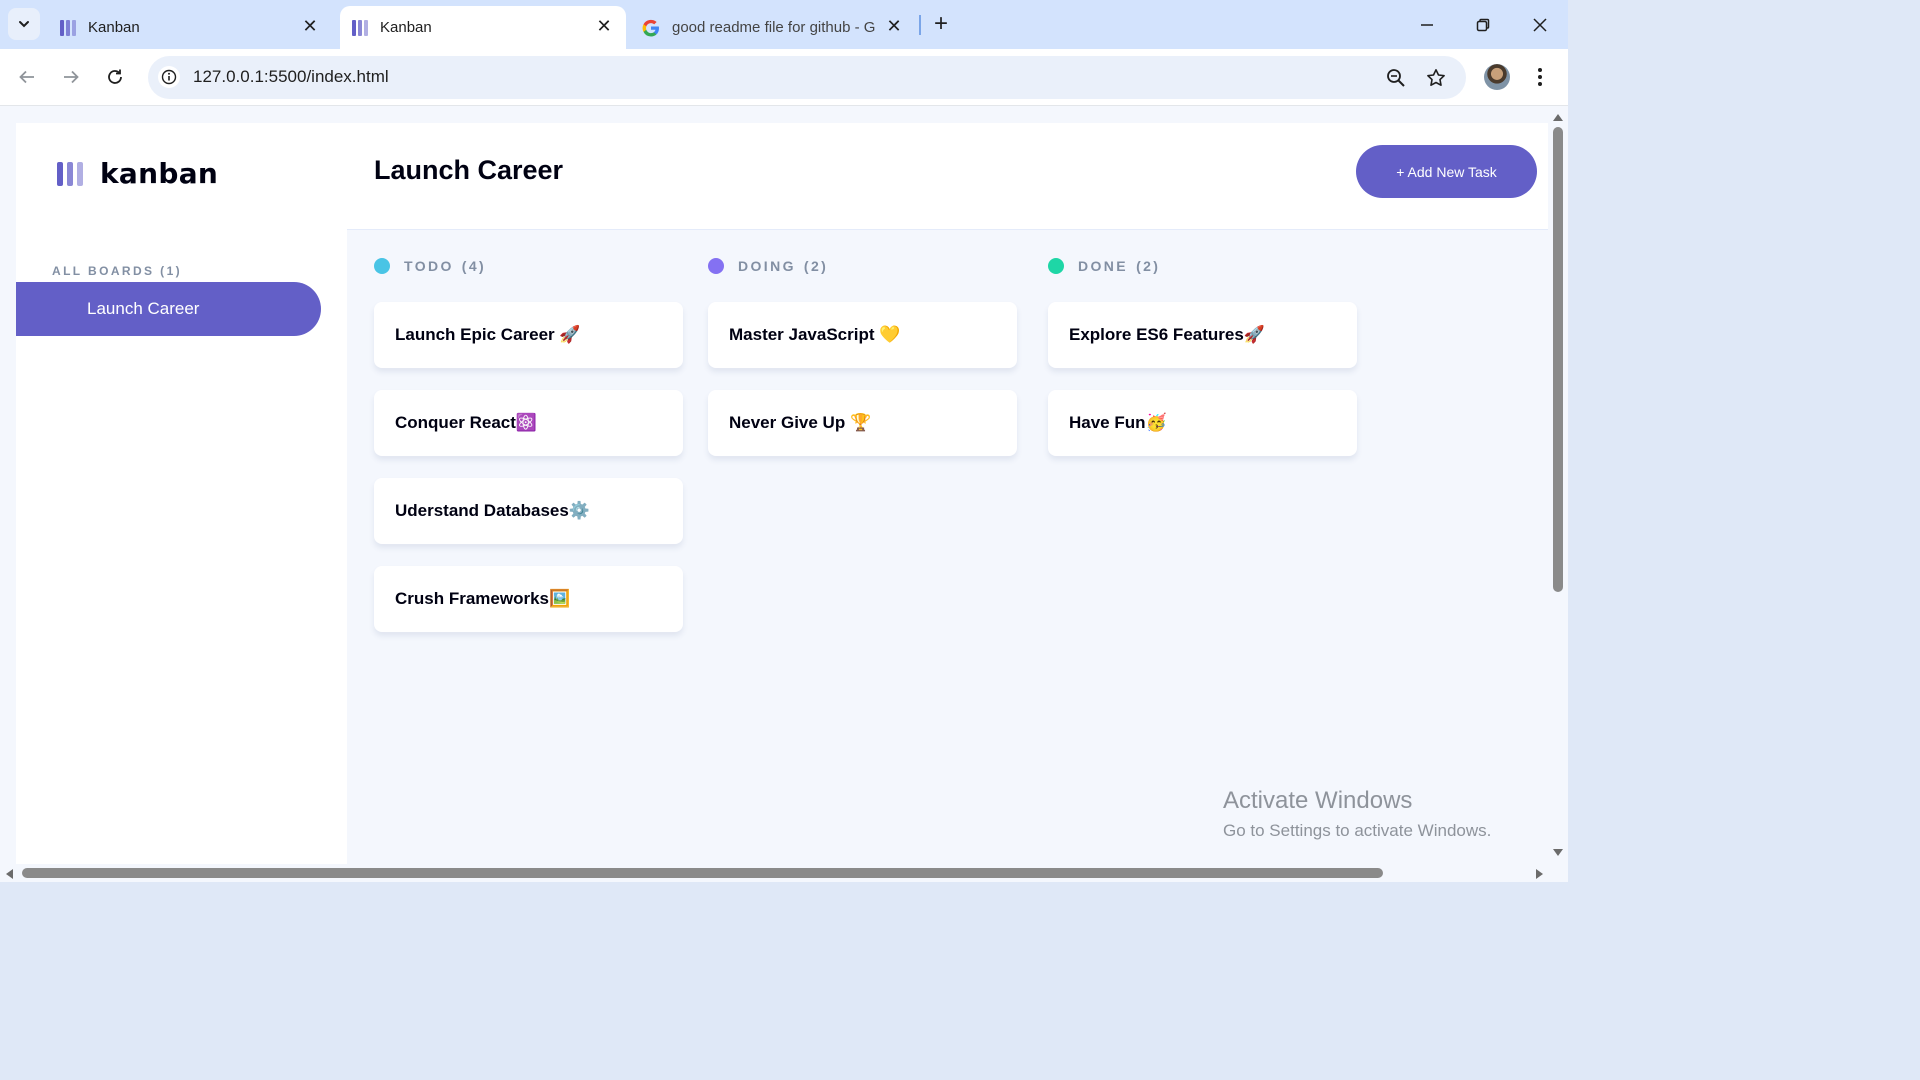  I want to click on column-done: DONE (2) Explore ES6 Features🚀 Have Fun🥳, so click(1203, 356).